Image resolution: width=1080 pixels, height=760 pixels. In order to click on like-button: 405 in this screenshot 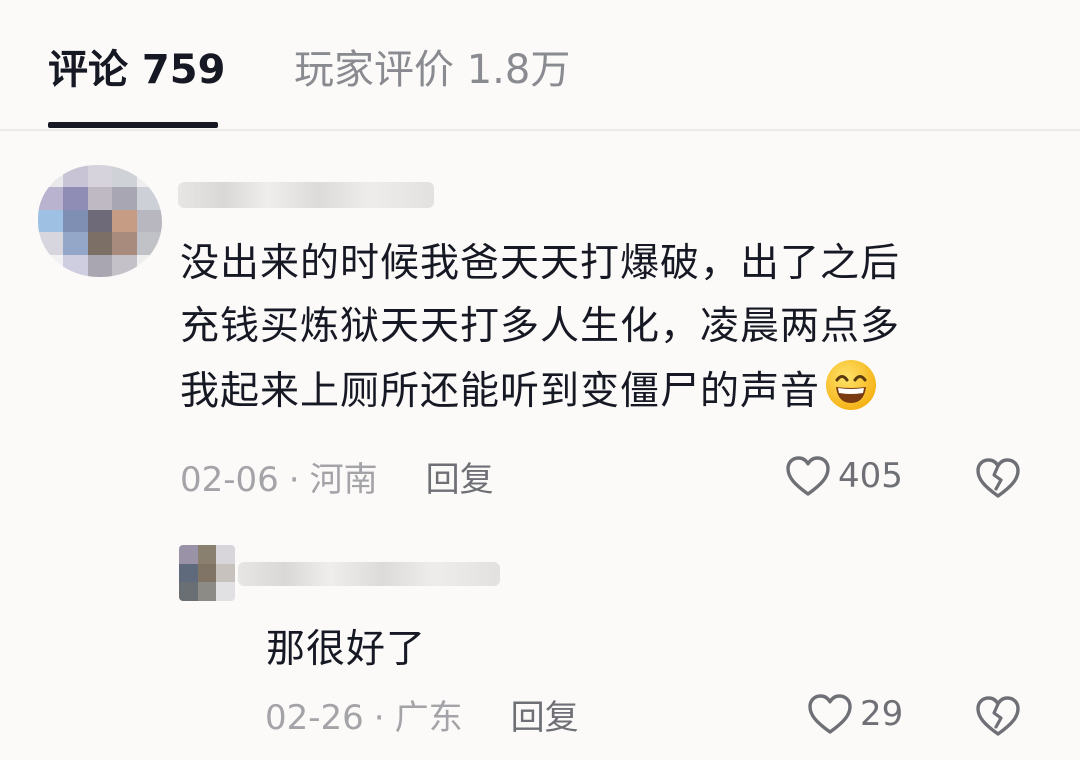, I will do `click(843, 476)`.